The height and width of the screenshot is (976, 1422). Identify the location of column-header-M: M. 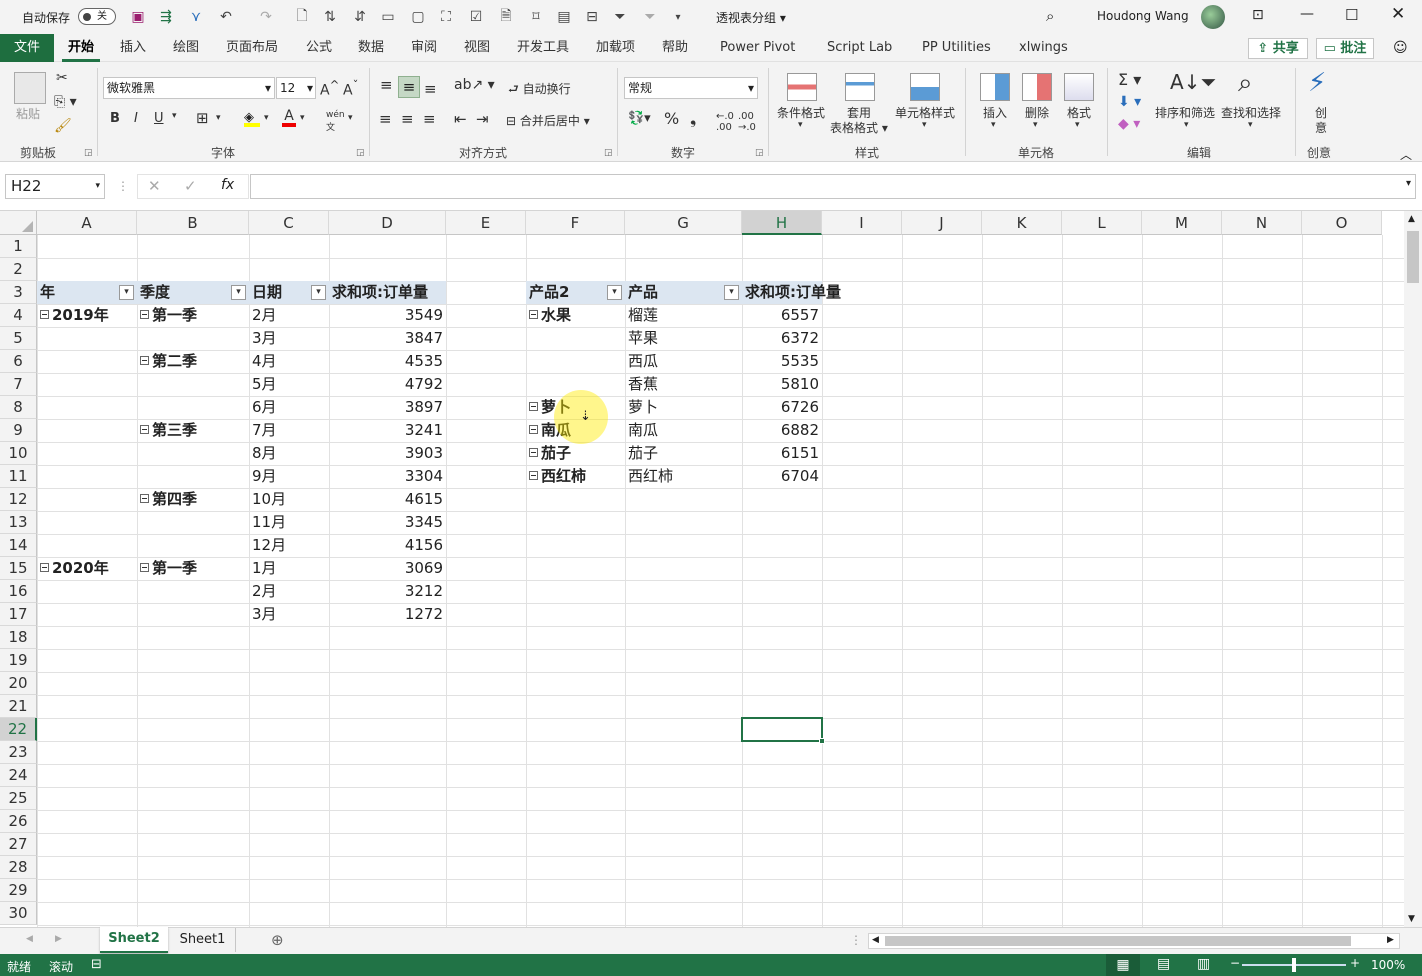
(1182, 223).